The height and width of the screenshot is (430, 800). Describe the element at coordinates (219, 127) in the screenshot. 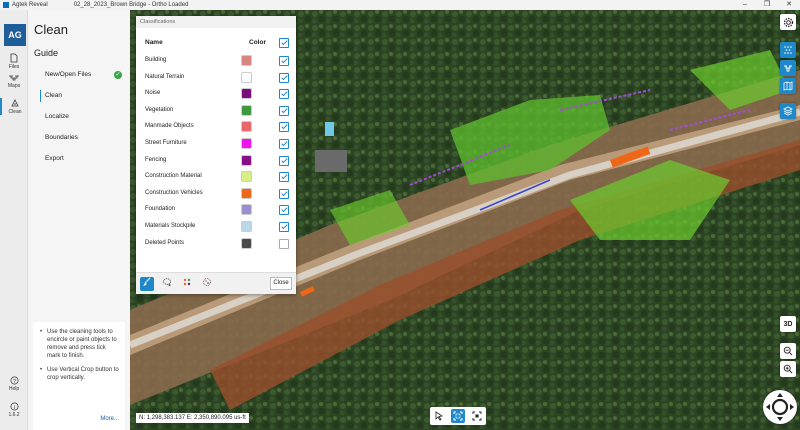

I see `classification-row: Manmade Objects` at that location.